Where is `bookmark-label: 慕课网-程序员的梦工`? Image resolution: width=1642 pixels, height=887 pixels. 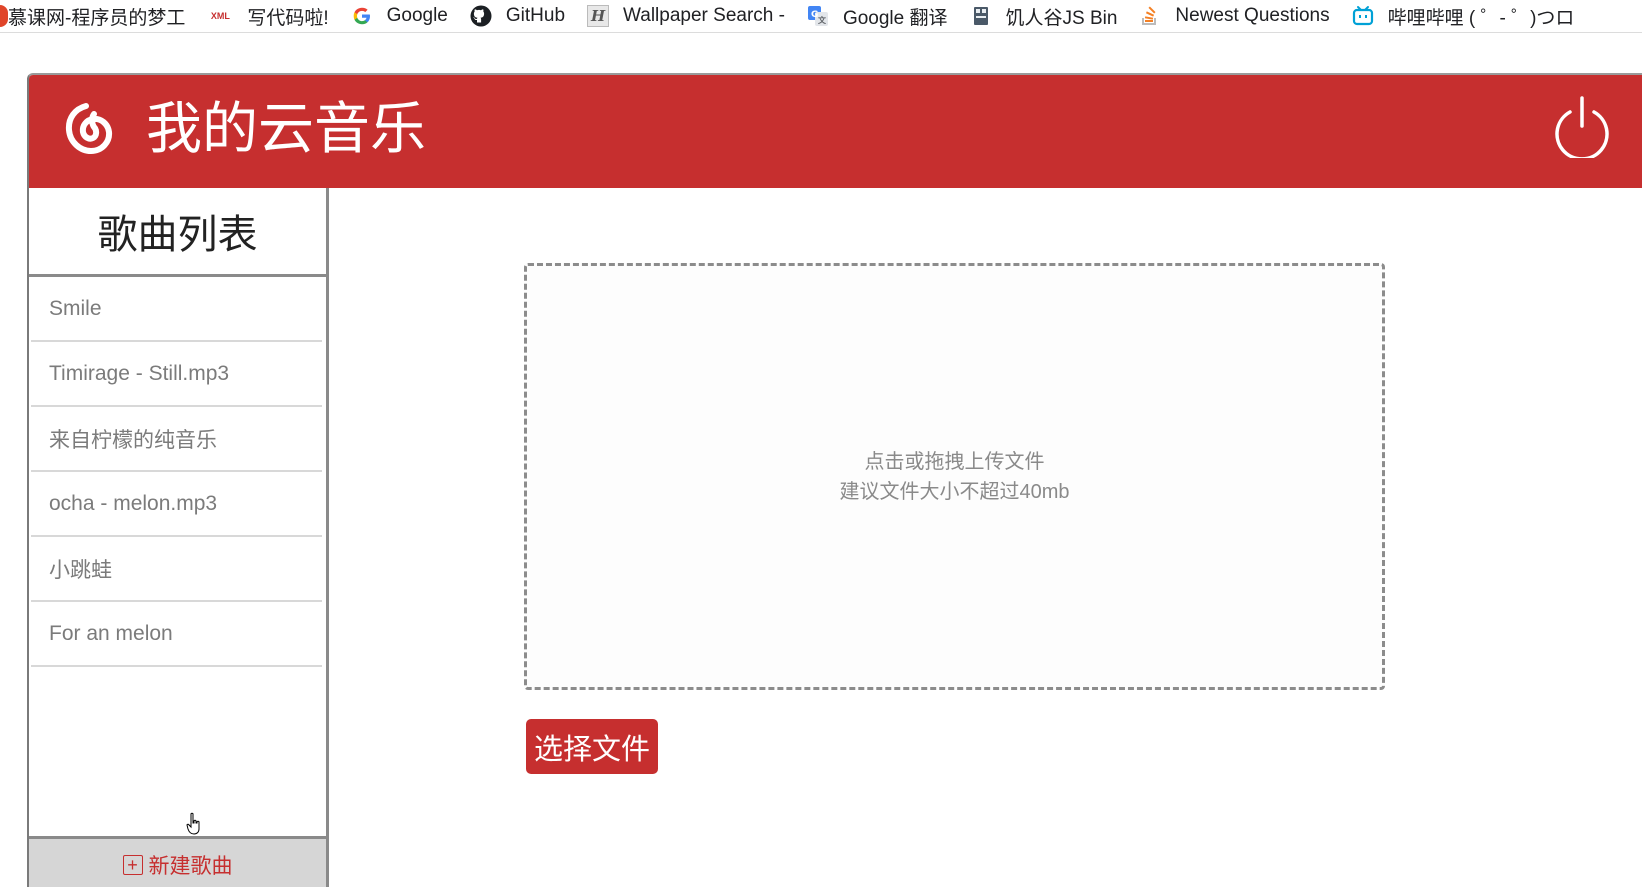
bookmark-label: 慕课网-程序员的梦工 is located at coordinates (97, 18).